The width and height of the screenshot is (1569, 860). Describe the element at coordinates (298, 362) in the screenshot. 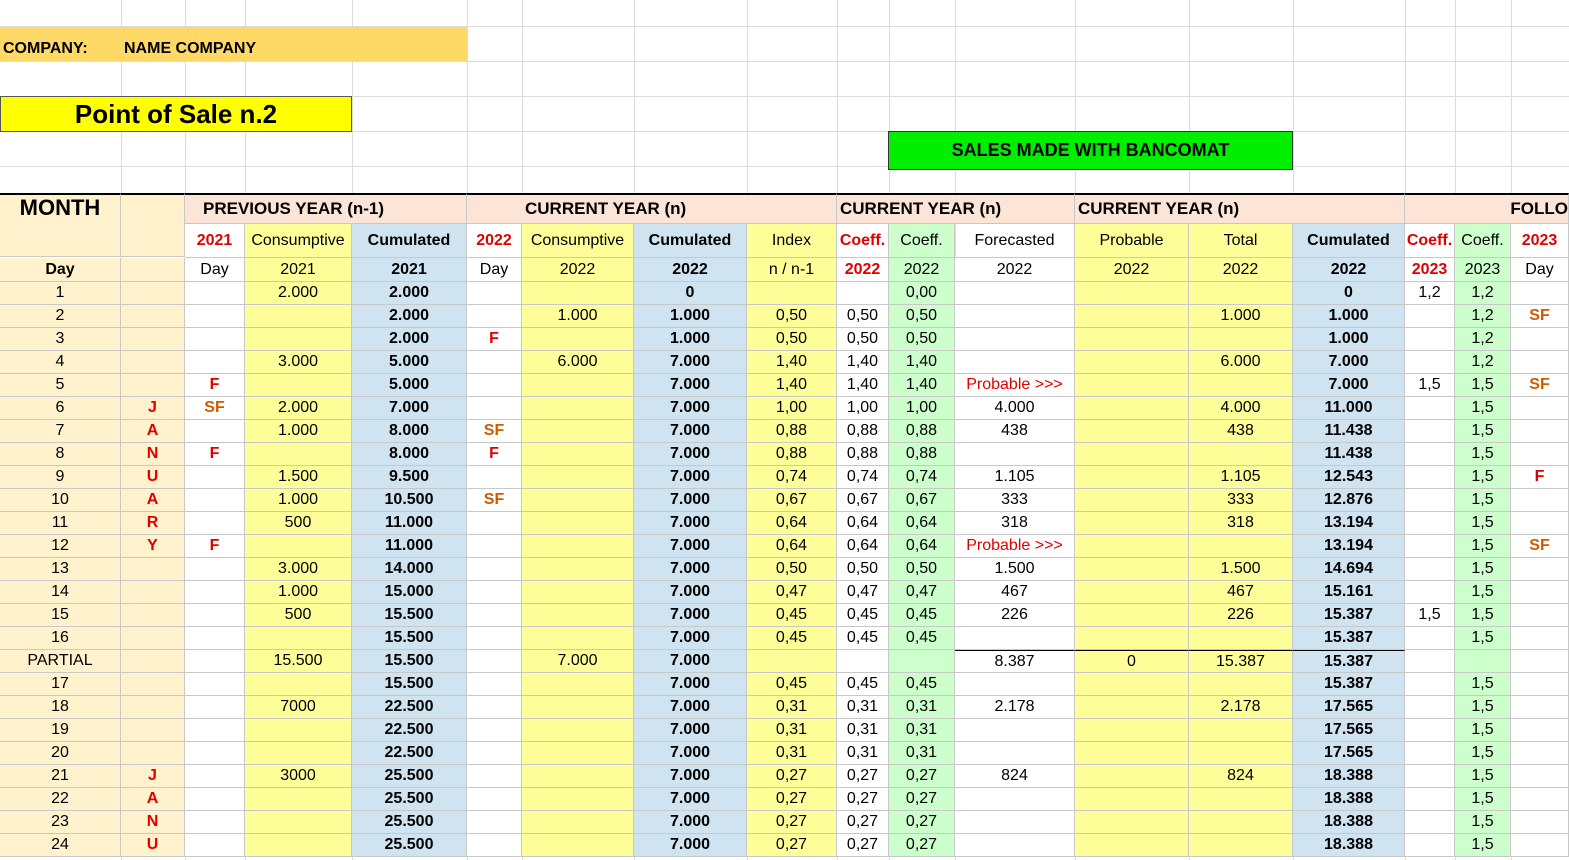

I see `table-cell: 3.000` at that location.